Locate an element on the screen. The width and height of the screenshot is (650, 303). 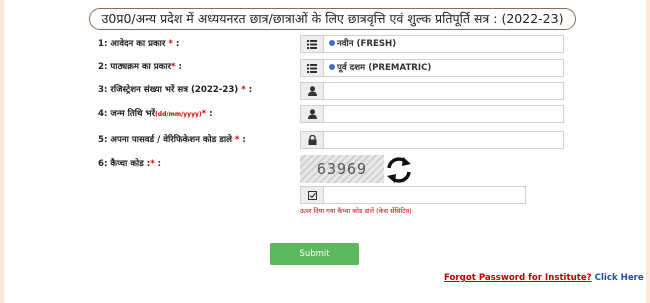
checkbox-edit-icon is located at coordinates (312, 195).